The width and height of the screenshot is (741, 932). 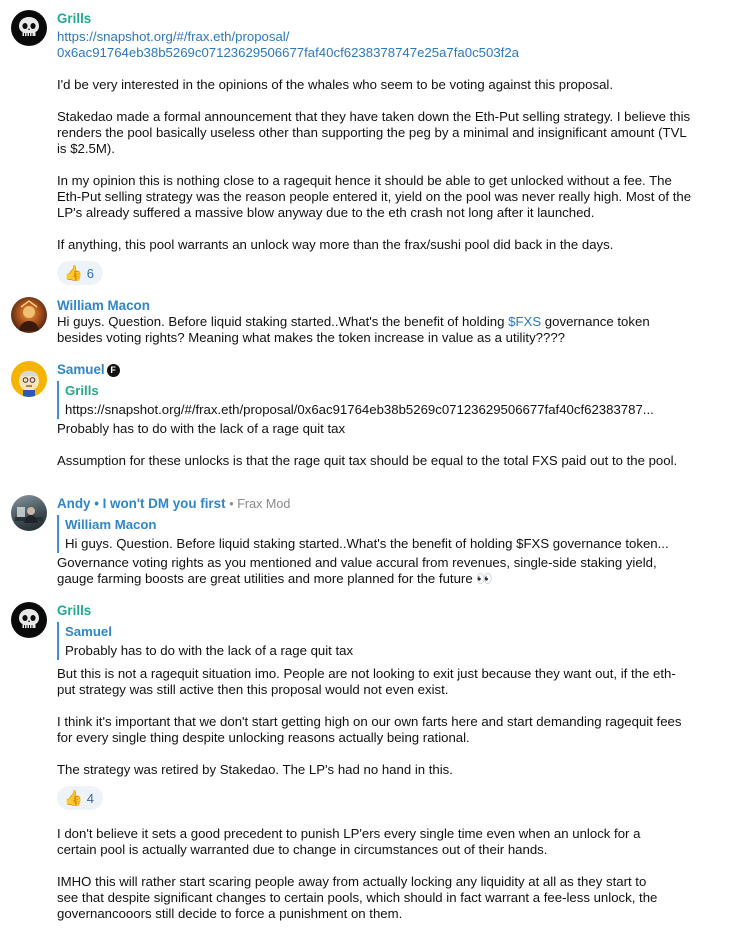 I want to click on reply-author: William Macon, so click(x=401, y=524).